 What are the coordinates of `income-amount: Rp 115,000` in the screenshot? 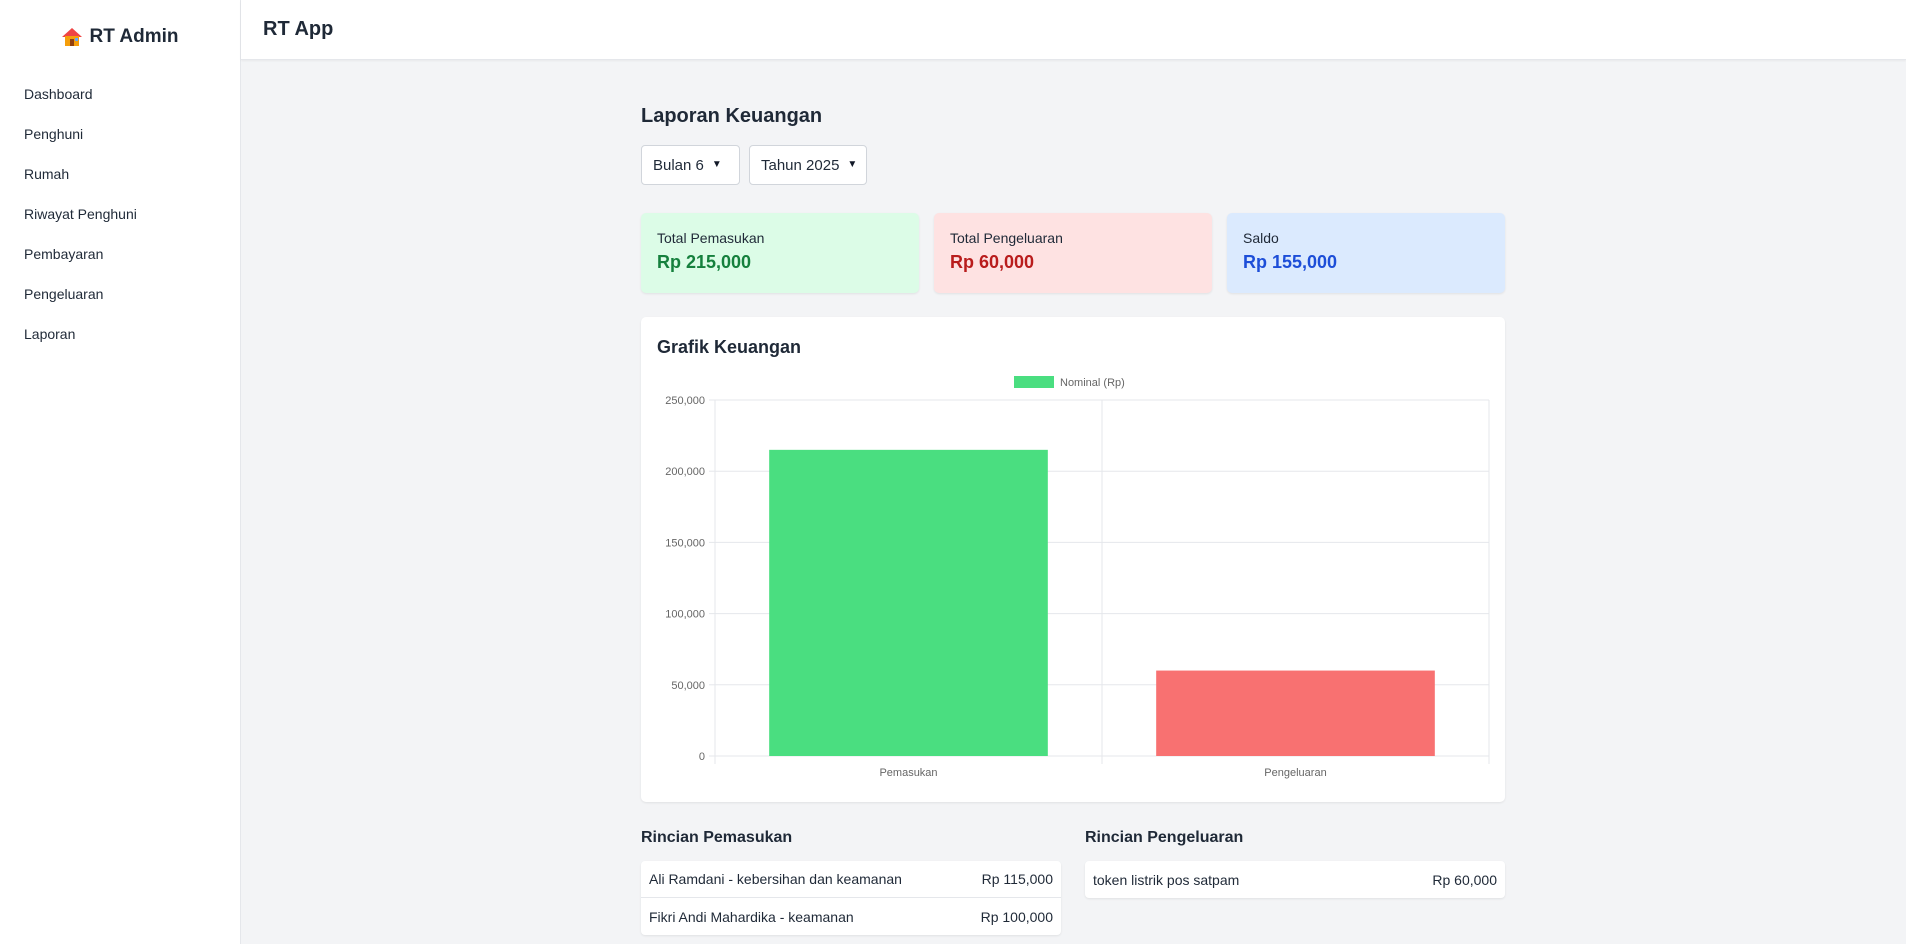 It's located at (1017, 879).